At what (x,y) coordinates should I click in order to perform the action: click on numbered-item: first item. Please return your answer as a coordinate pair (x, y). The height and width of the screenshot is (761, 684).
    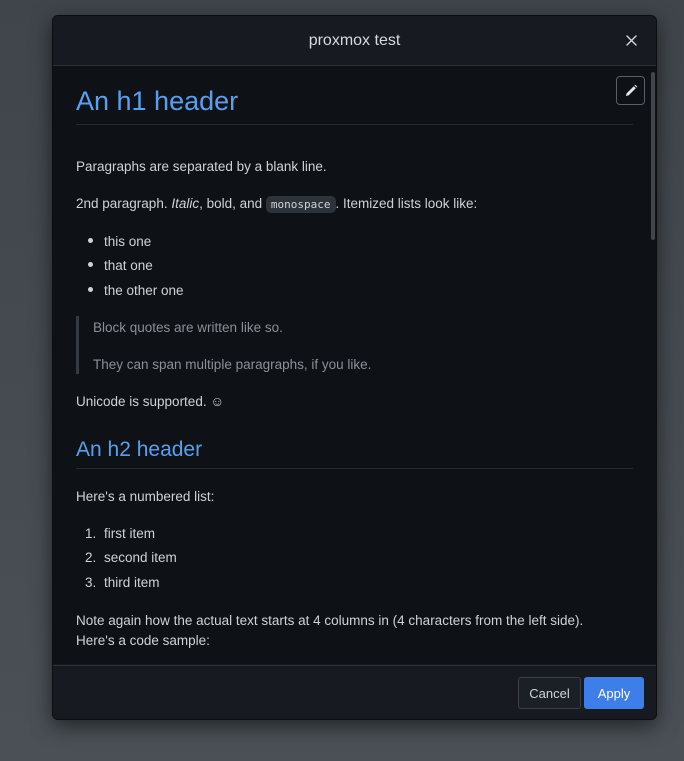
    Looking at the image, I should click on (130, 533).